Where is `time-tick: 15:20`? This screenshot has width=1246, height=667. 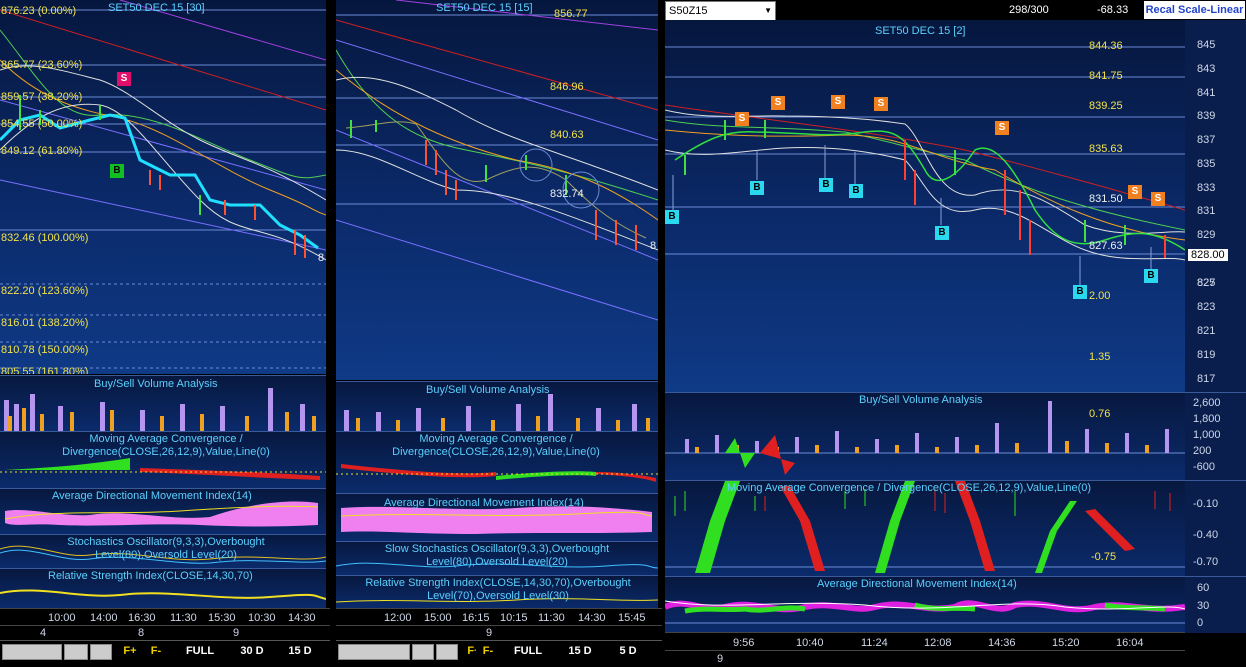
time-tick: 15:20 is located at coordinates (1066, 643).